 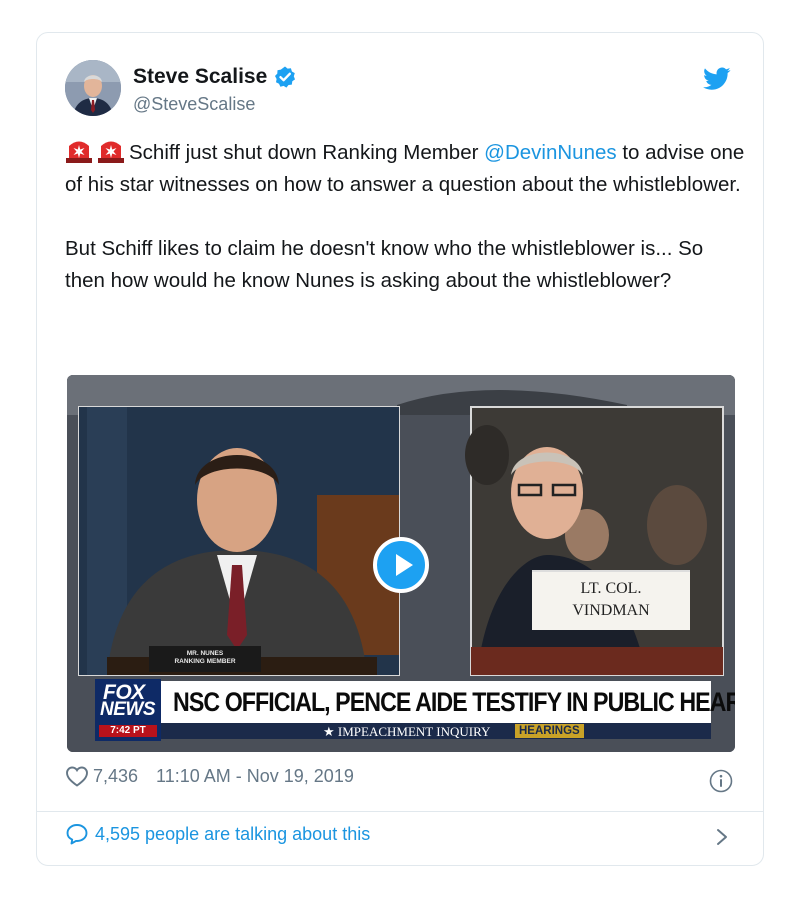 What do you see at coordinates (400, 811) in the screenshot?
I see `divider` at bounding box center [400, 811].